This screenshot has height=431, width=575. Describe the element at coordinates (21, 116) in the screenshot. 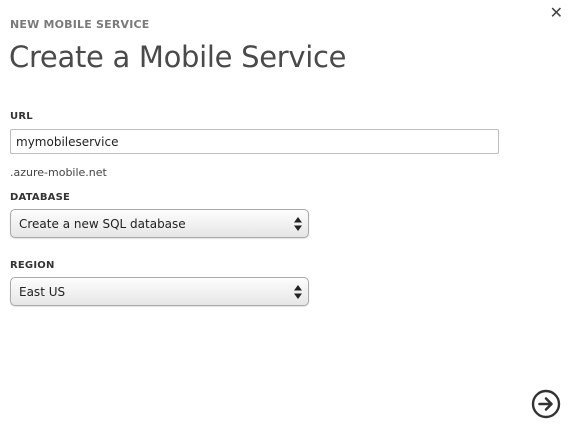

I see `url-label: URL` at that location.